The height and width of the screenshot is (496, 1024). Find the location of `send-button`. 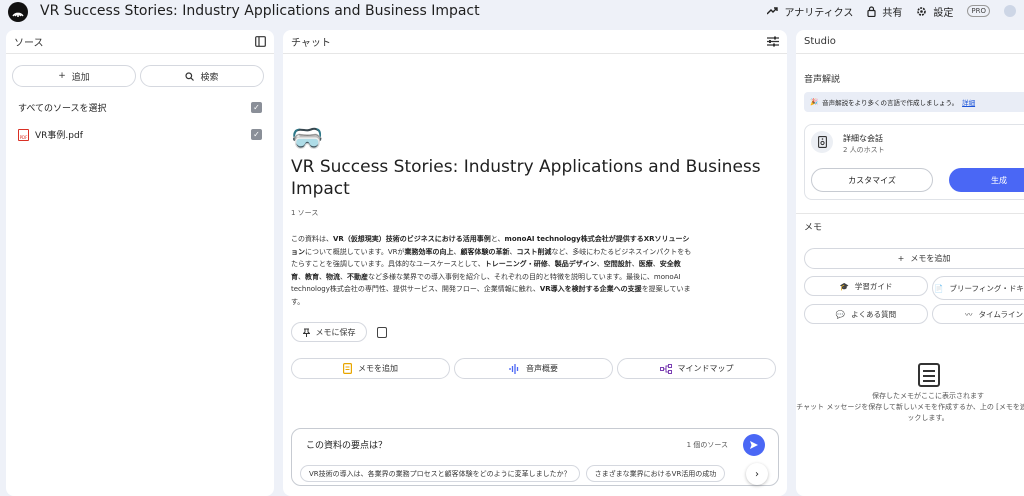

send-button is located at coordinates (754, 445).